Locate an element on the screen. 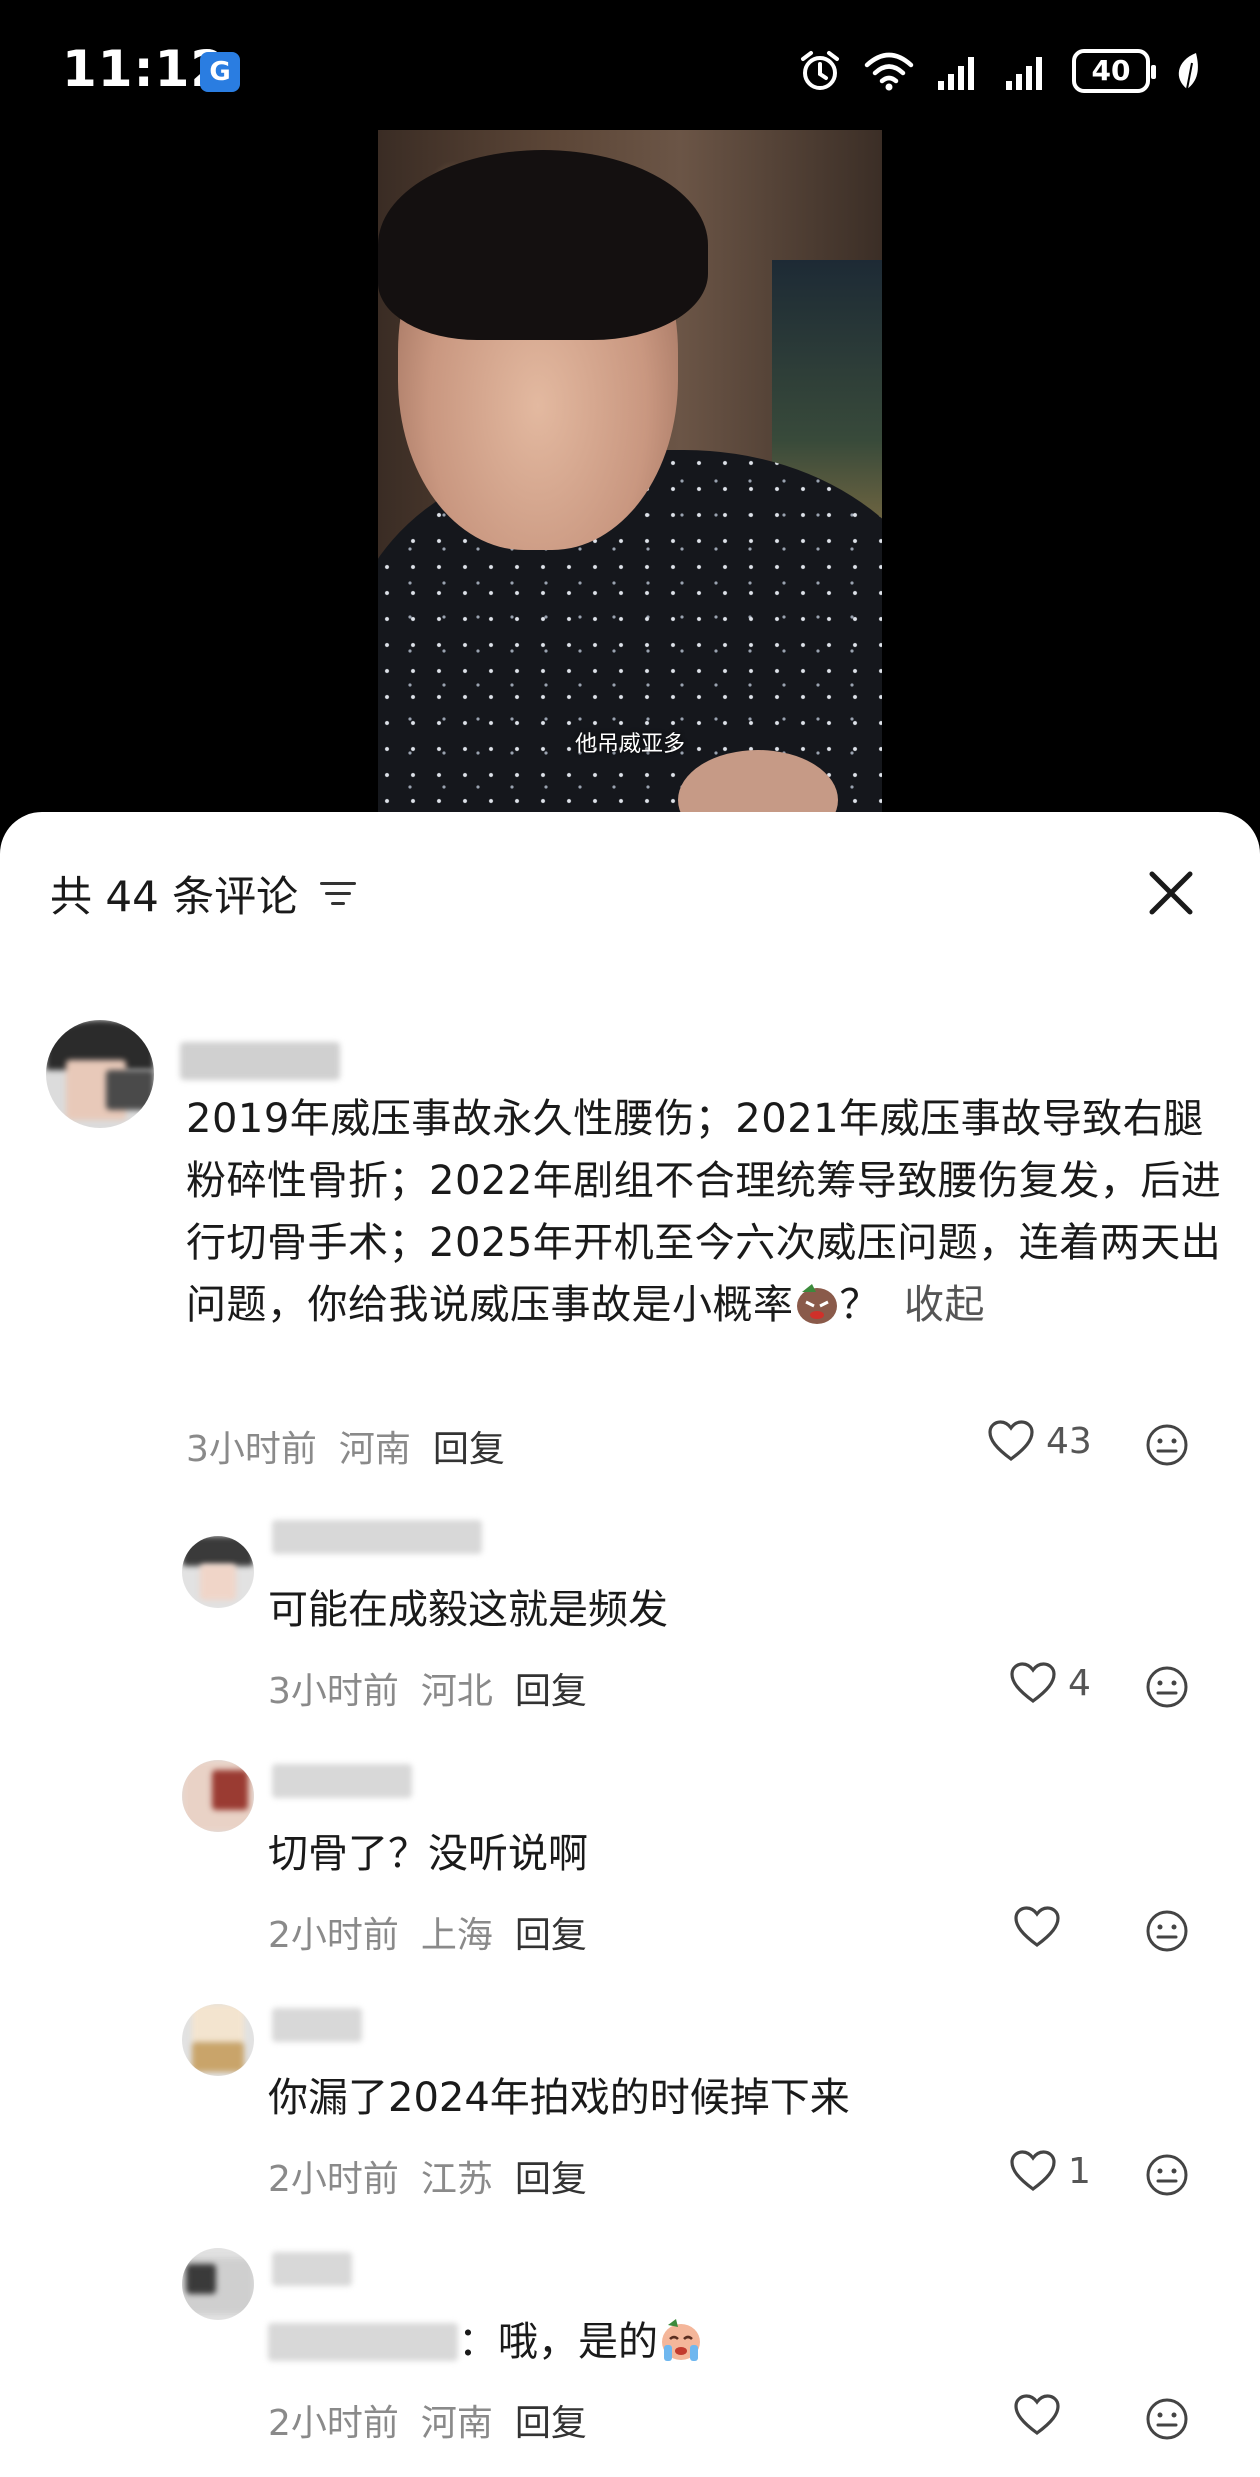  comments-header: 共 44 条评论 is located at coordinates (203, 893).